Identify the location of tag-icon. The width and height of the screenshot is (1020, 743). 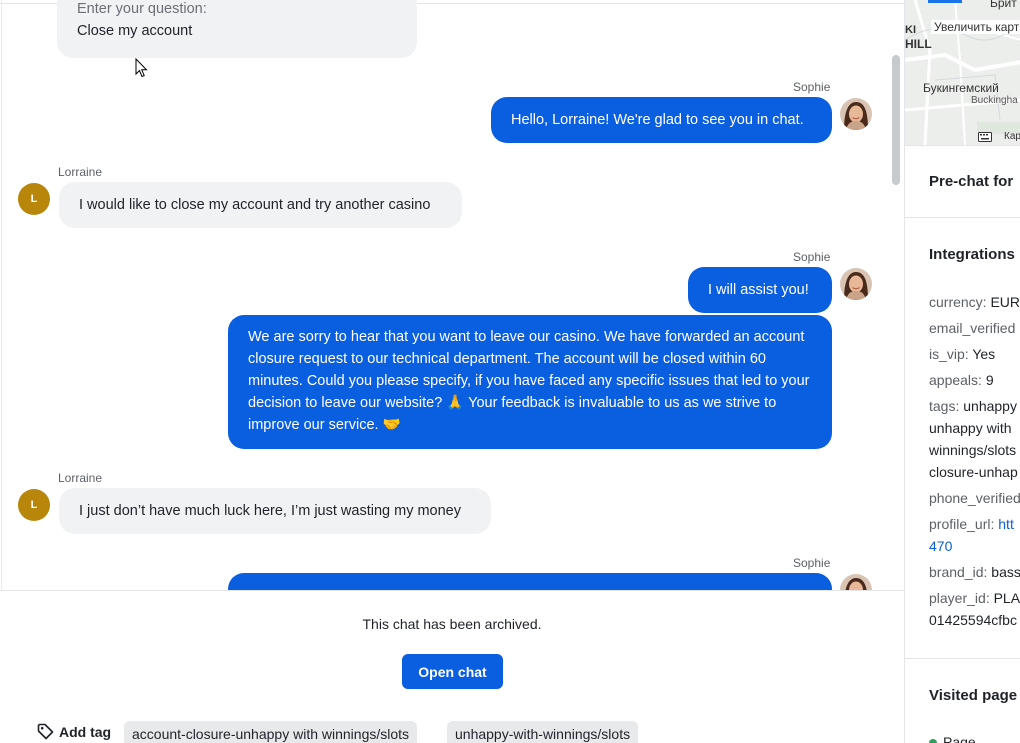
(45, 731).